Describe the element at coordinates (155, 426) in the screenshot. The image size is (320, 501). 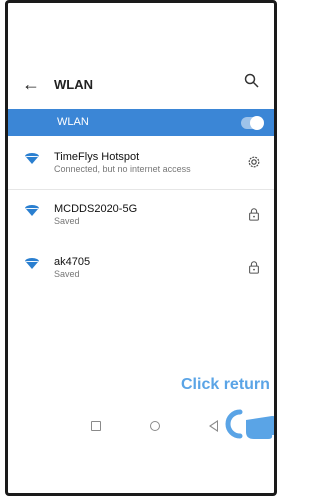
I see `home-icon` at that location.